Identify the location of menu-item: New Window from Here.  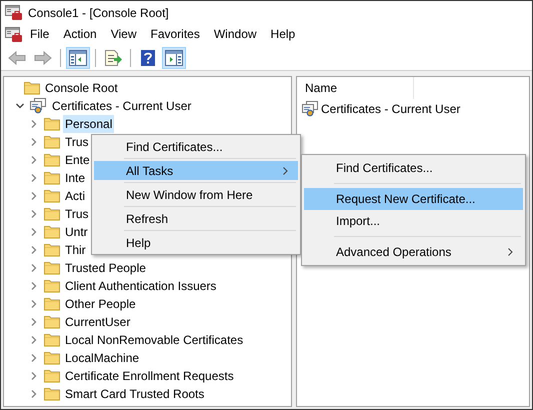
(196, 194).